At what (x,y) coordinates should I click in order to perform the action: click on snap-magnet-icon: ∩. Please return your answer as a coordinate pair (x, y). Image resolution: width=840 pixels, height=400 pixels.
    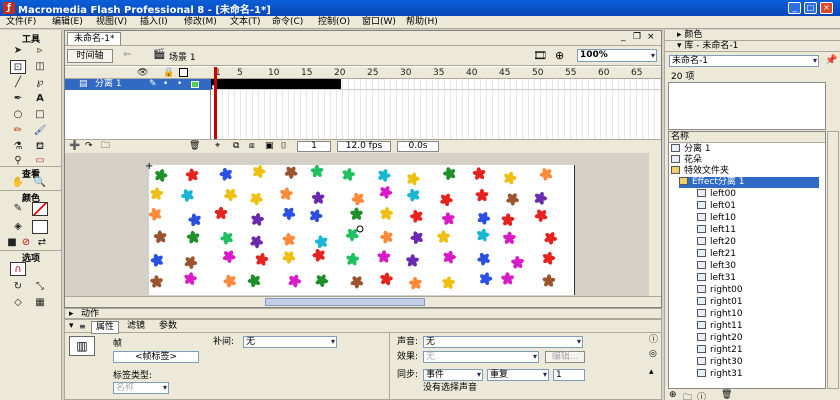
    Looking at the image, I should click on (18, 269).